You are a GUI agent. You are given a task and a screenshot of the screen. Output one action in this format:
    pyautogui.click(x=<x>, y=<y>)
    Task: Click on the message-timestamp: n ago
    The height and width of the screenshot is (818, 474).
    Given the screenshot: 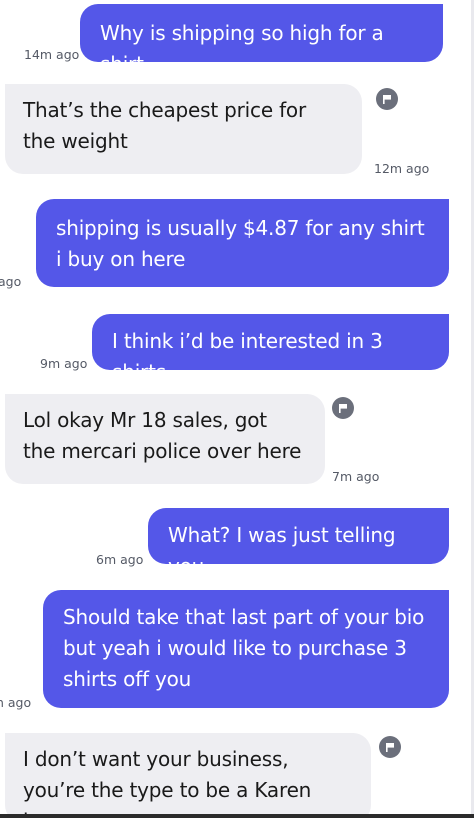 What is the action you would take?
    pyautogui.click(x=16, y=702)
    